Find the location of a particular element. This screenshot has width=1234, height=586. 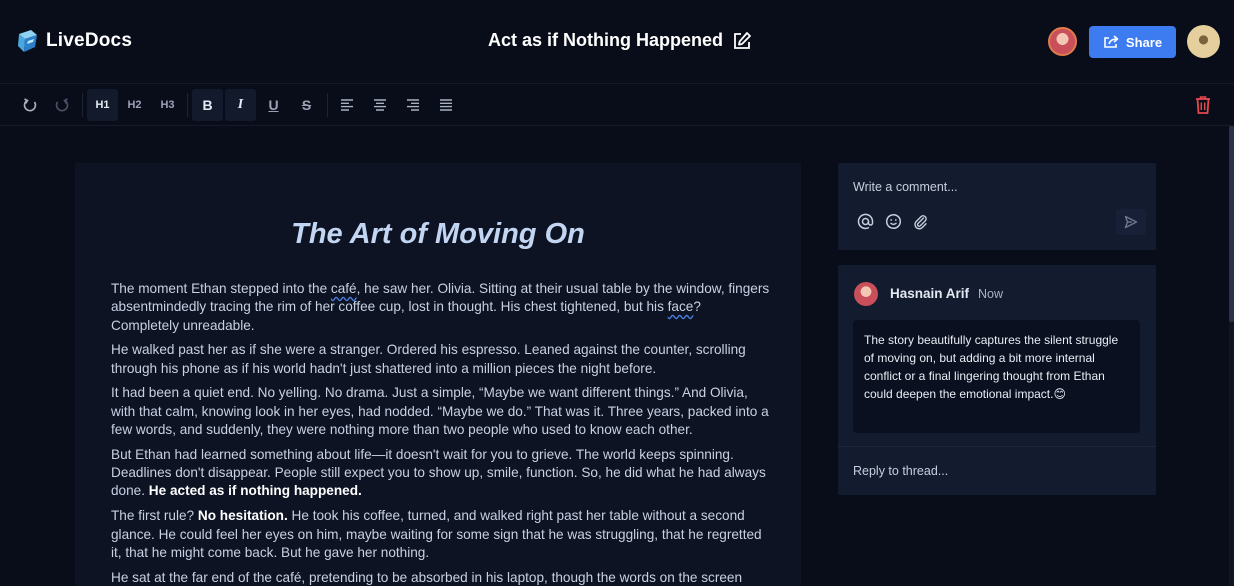

heading-2-button: H2 is located at coordinates (134, 105).